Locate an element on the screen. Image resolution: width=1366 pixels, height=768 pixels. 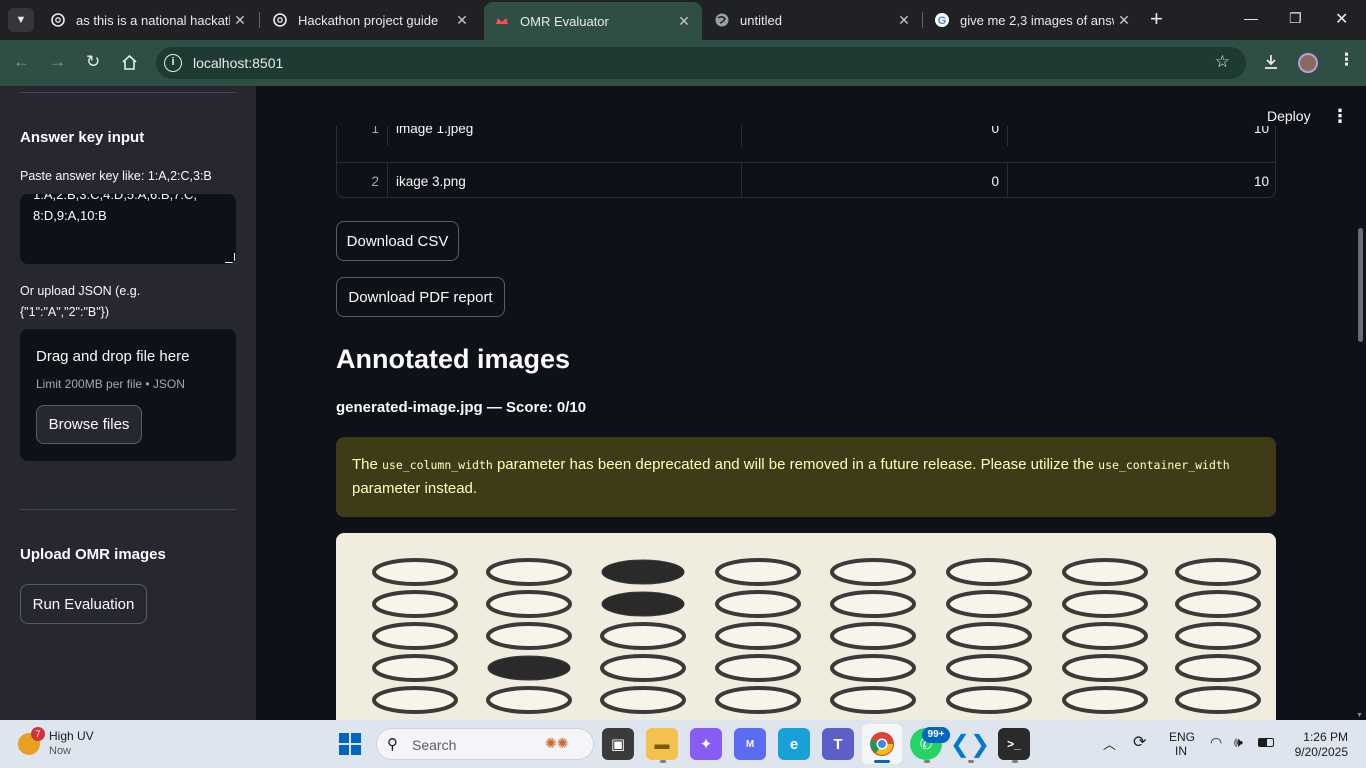
taskbar-search-box: ⚲ Search ✺✺ is located at coordinates (485, 744).